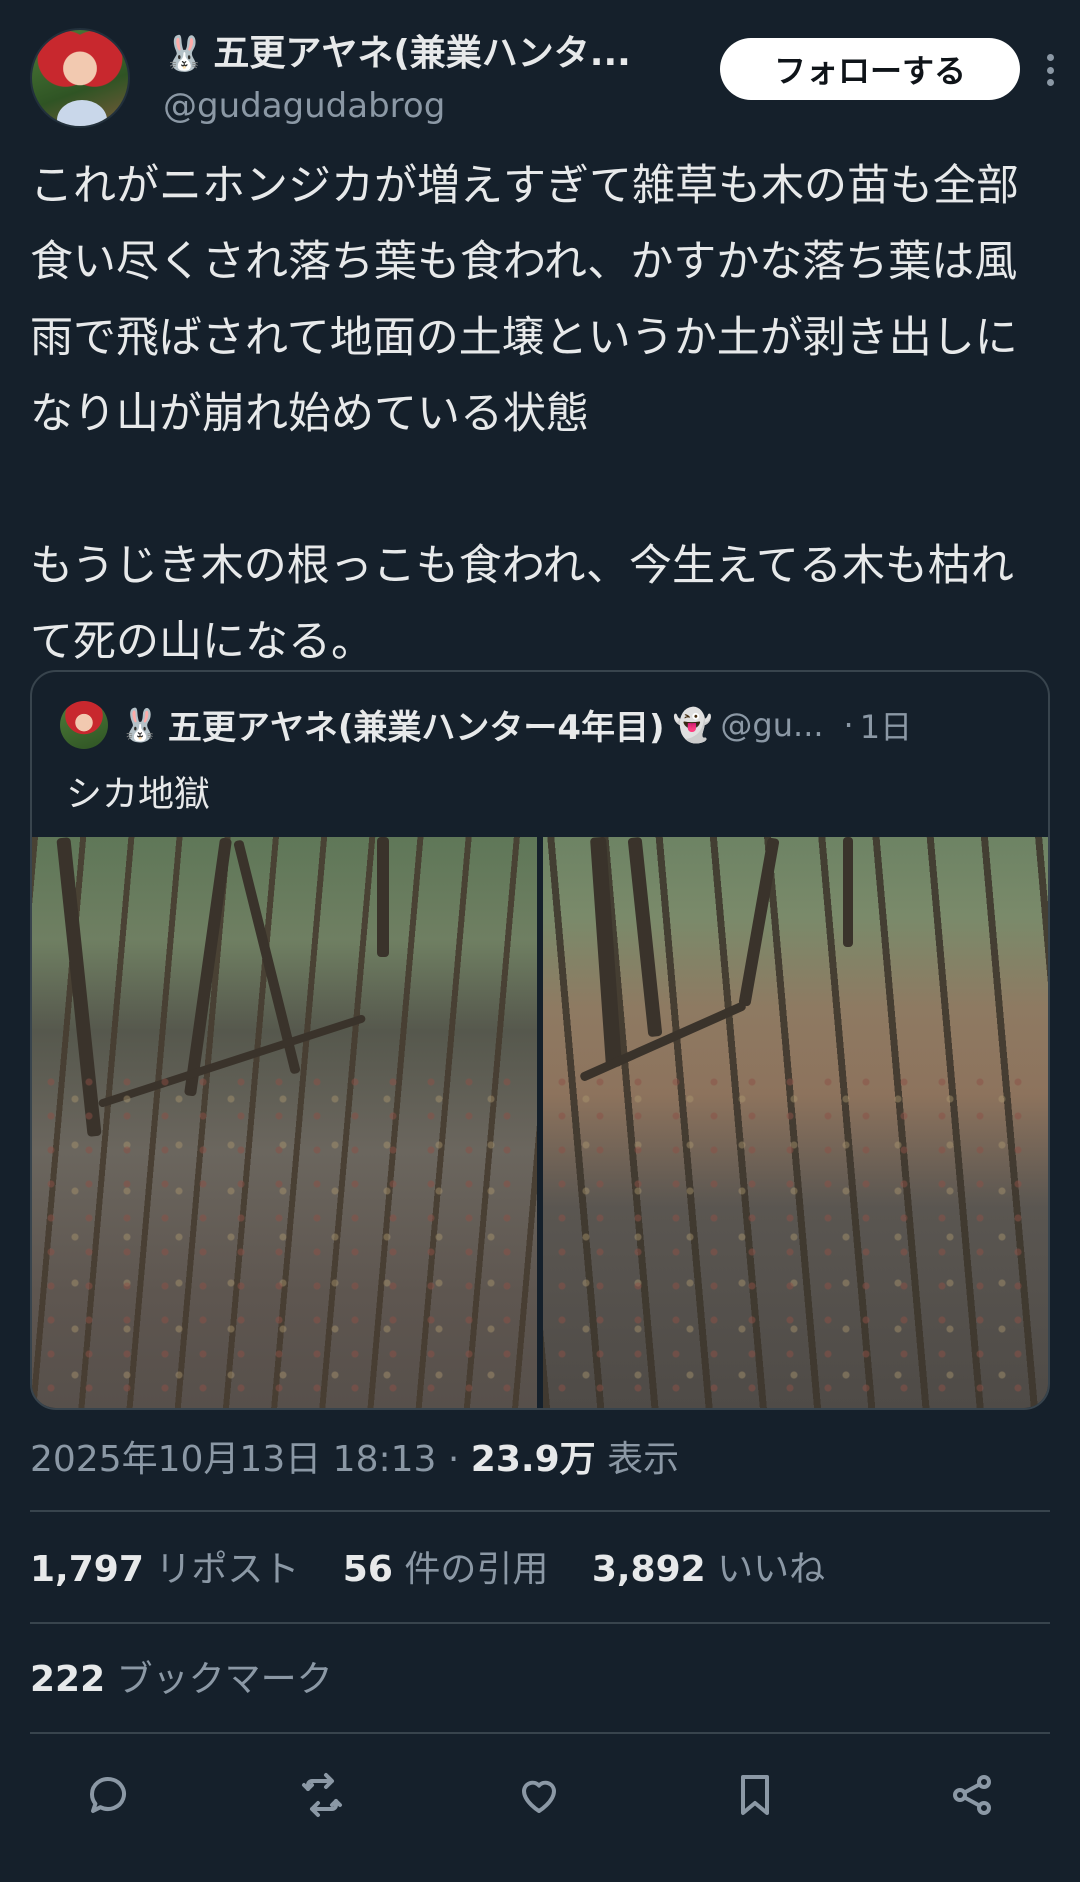 The width and height of the screenshot is (1080, 1882). Describe the element at coordinates (233, 1459) in the screenshot. I see `tweet-timestamp: 2025年10月13日 18:13` at that location.